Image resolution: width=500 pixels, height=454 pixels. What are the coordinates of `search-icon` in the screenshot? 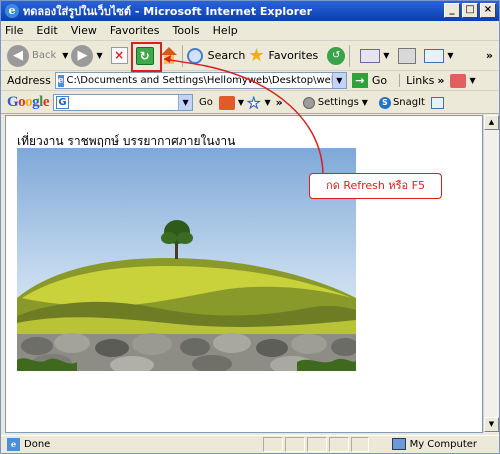 It's located at (194, 55).